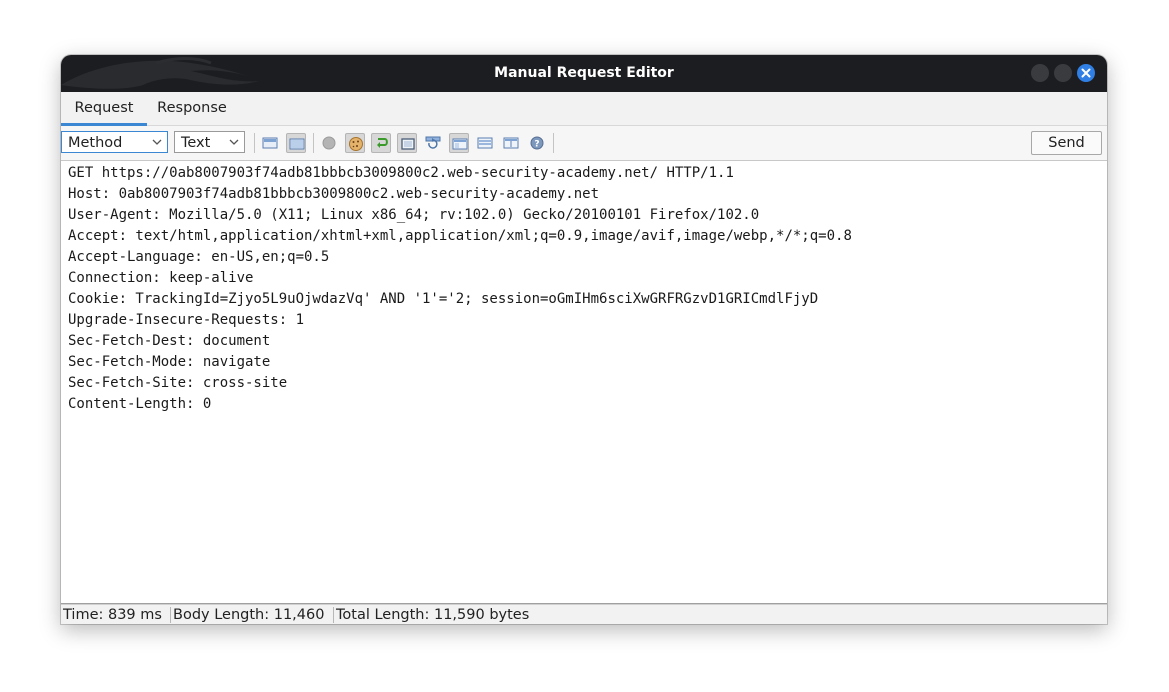 This screenshot has width=1169, height=692. I want to click on request-line: Connection: keep-alive, so click(161, 278).